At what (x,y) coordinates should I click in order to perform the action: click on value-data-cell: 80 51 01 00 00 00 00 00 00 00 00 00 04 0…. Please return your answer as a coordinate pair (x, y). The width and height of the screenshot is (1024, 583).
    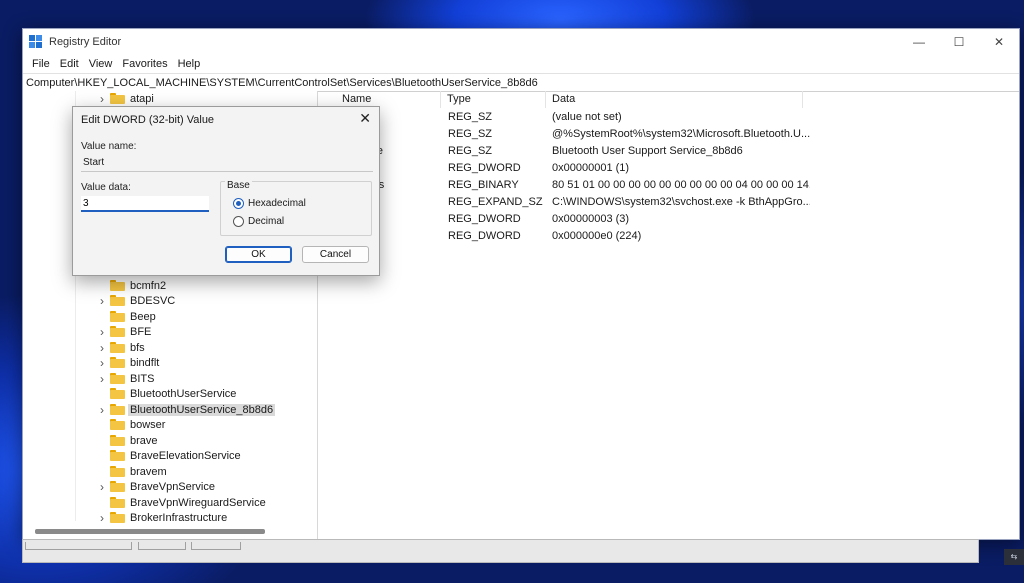
    Looking at the image, I should click on (681, 184).